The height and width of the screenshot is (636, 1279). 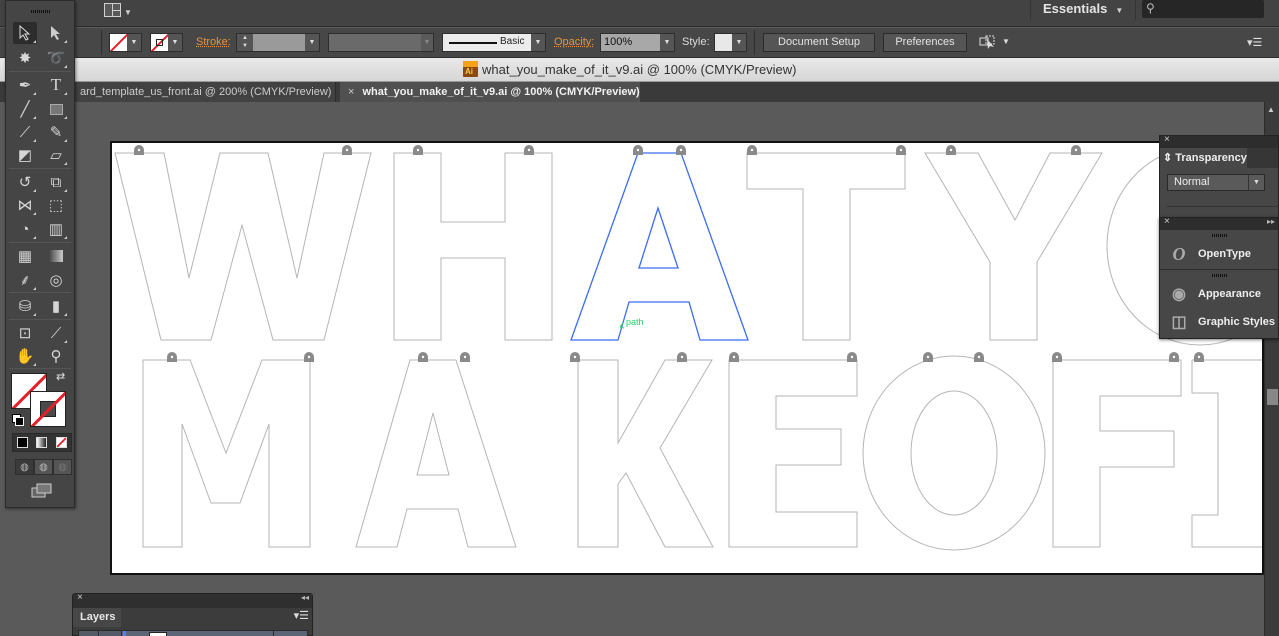 I want to click on rectangle-icon, so click(x=56, y=109).